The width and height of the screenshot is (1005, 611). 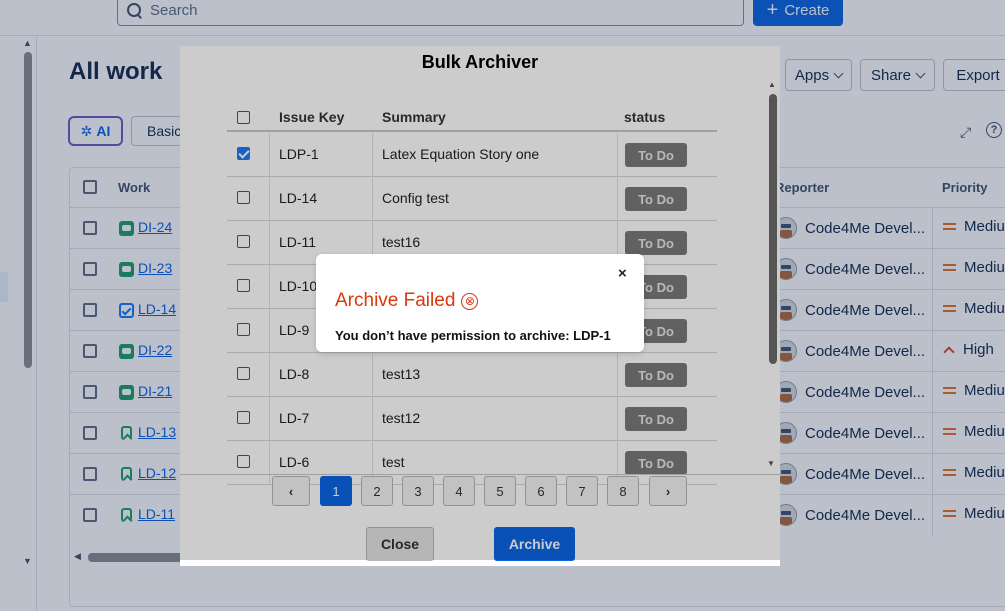 I want to click on error-title-text: Archive Failed, so click(x=395, y=300).